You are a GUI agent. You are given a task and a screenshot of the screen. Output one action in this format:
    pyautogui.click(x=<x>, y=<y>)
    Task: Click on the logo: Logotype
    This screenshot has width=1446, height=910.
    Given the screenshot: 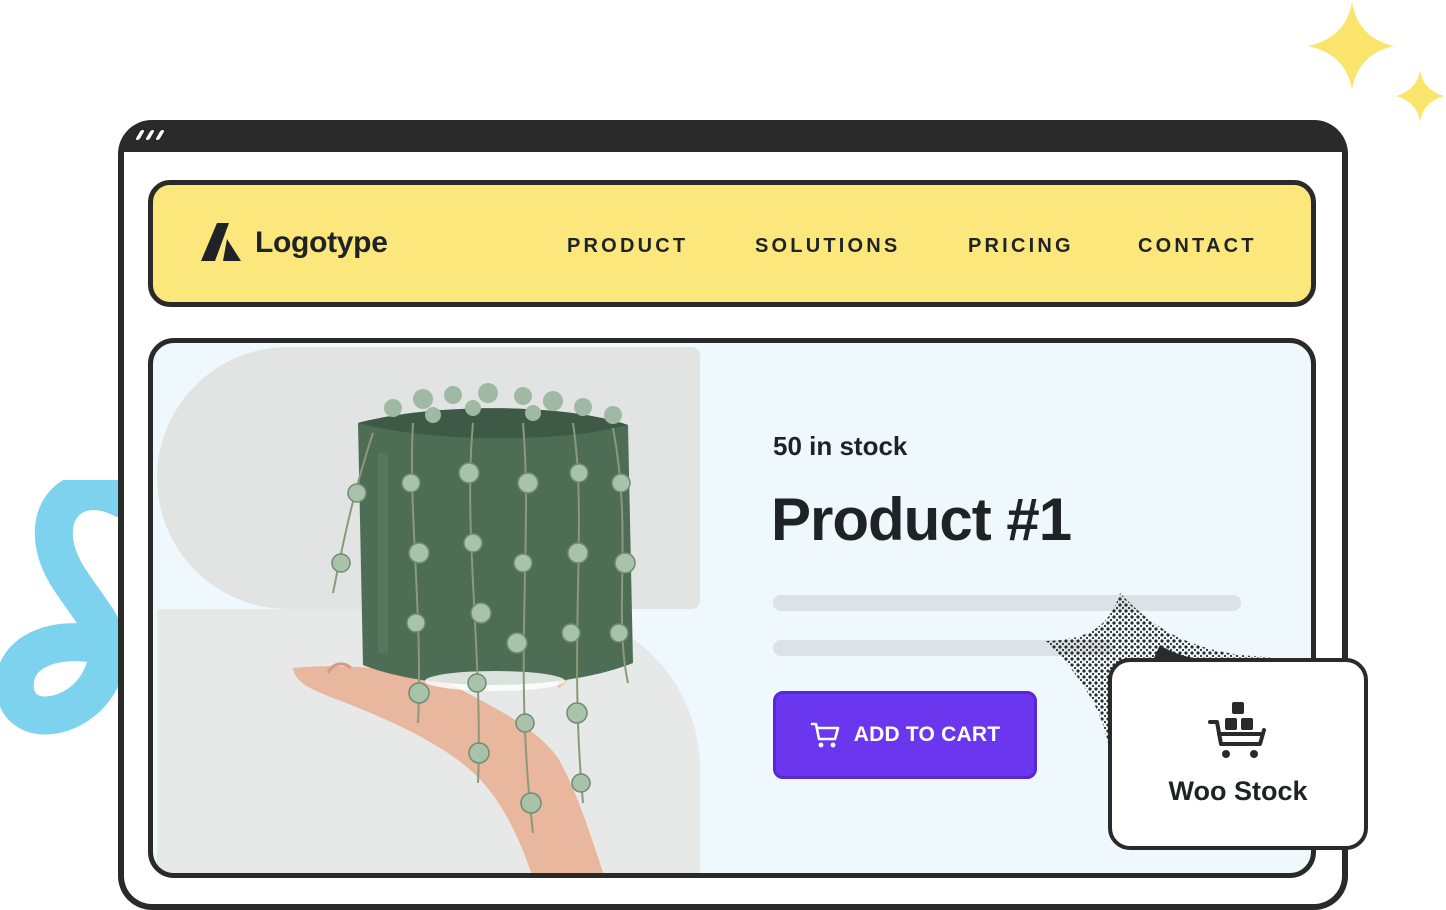 What is the action you would take?
    pyautogui.click(x=294, y=243)
    